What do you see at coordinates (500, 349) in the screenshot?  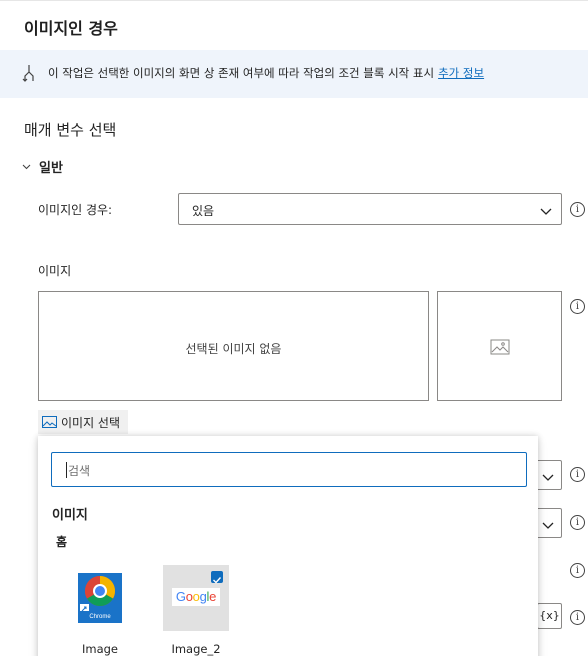 I see `image-placeholder-icon` at bounding box center [500, 349].